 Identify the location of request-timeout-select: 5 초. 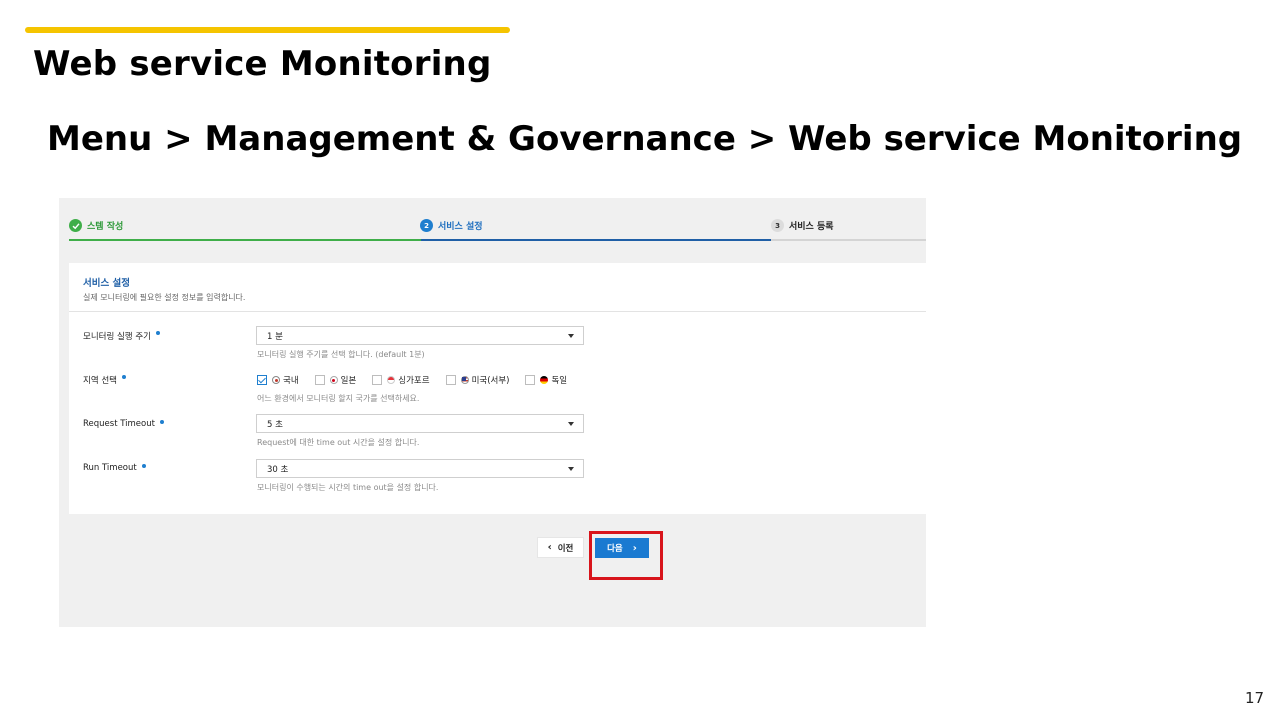
(420, 423).